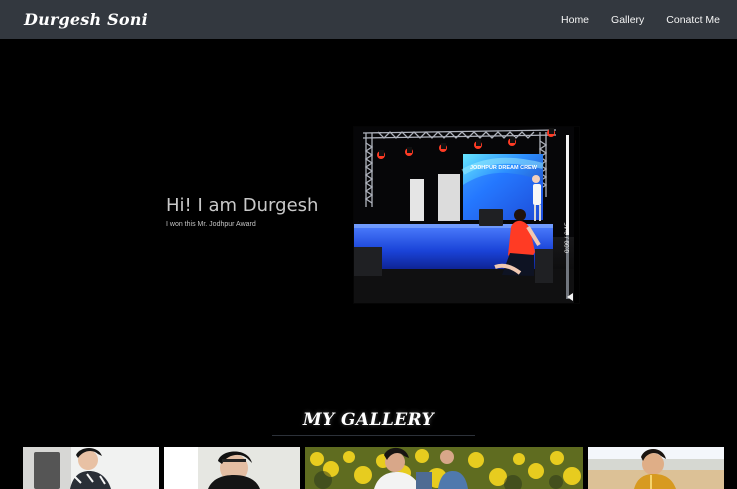 The image size is (737, 489). I want to click on gallery-grid, so click(368, 468).